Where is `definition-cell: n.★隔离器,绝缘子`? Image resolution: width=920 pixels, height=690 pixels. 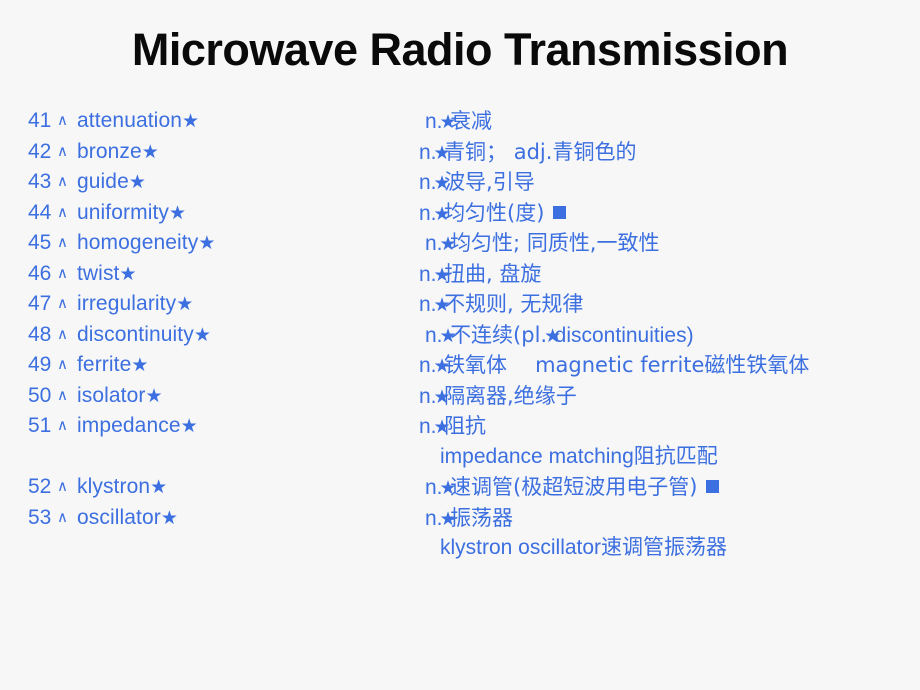
definition-cell: n.★隔离器,绝缘子 is located at coordinates (498, 397).